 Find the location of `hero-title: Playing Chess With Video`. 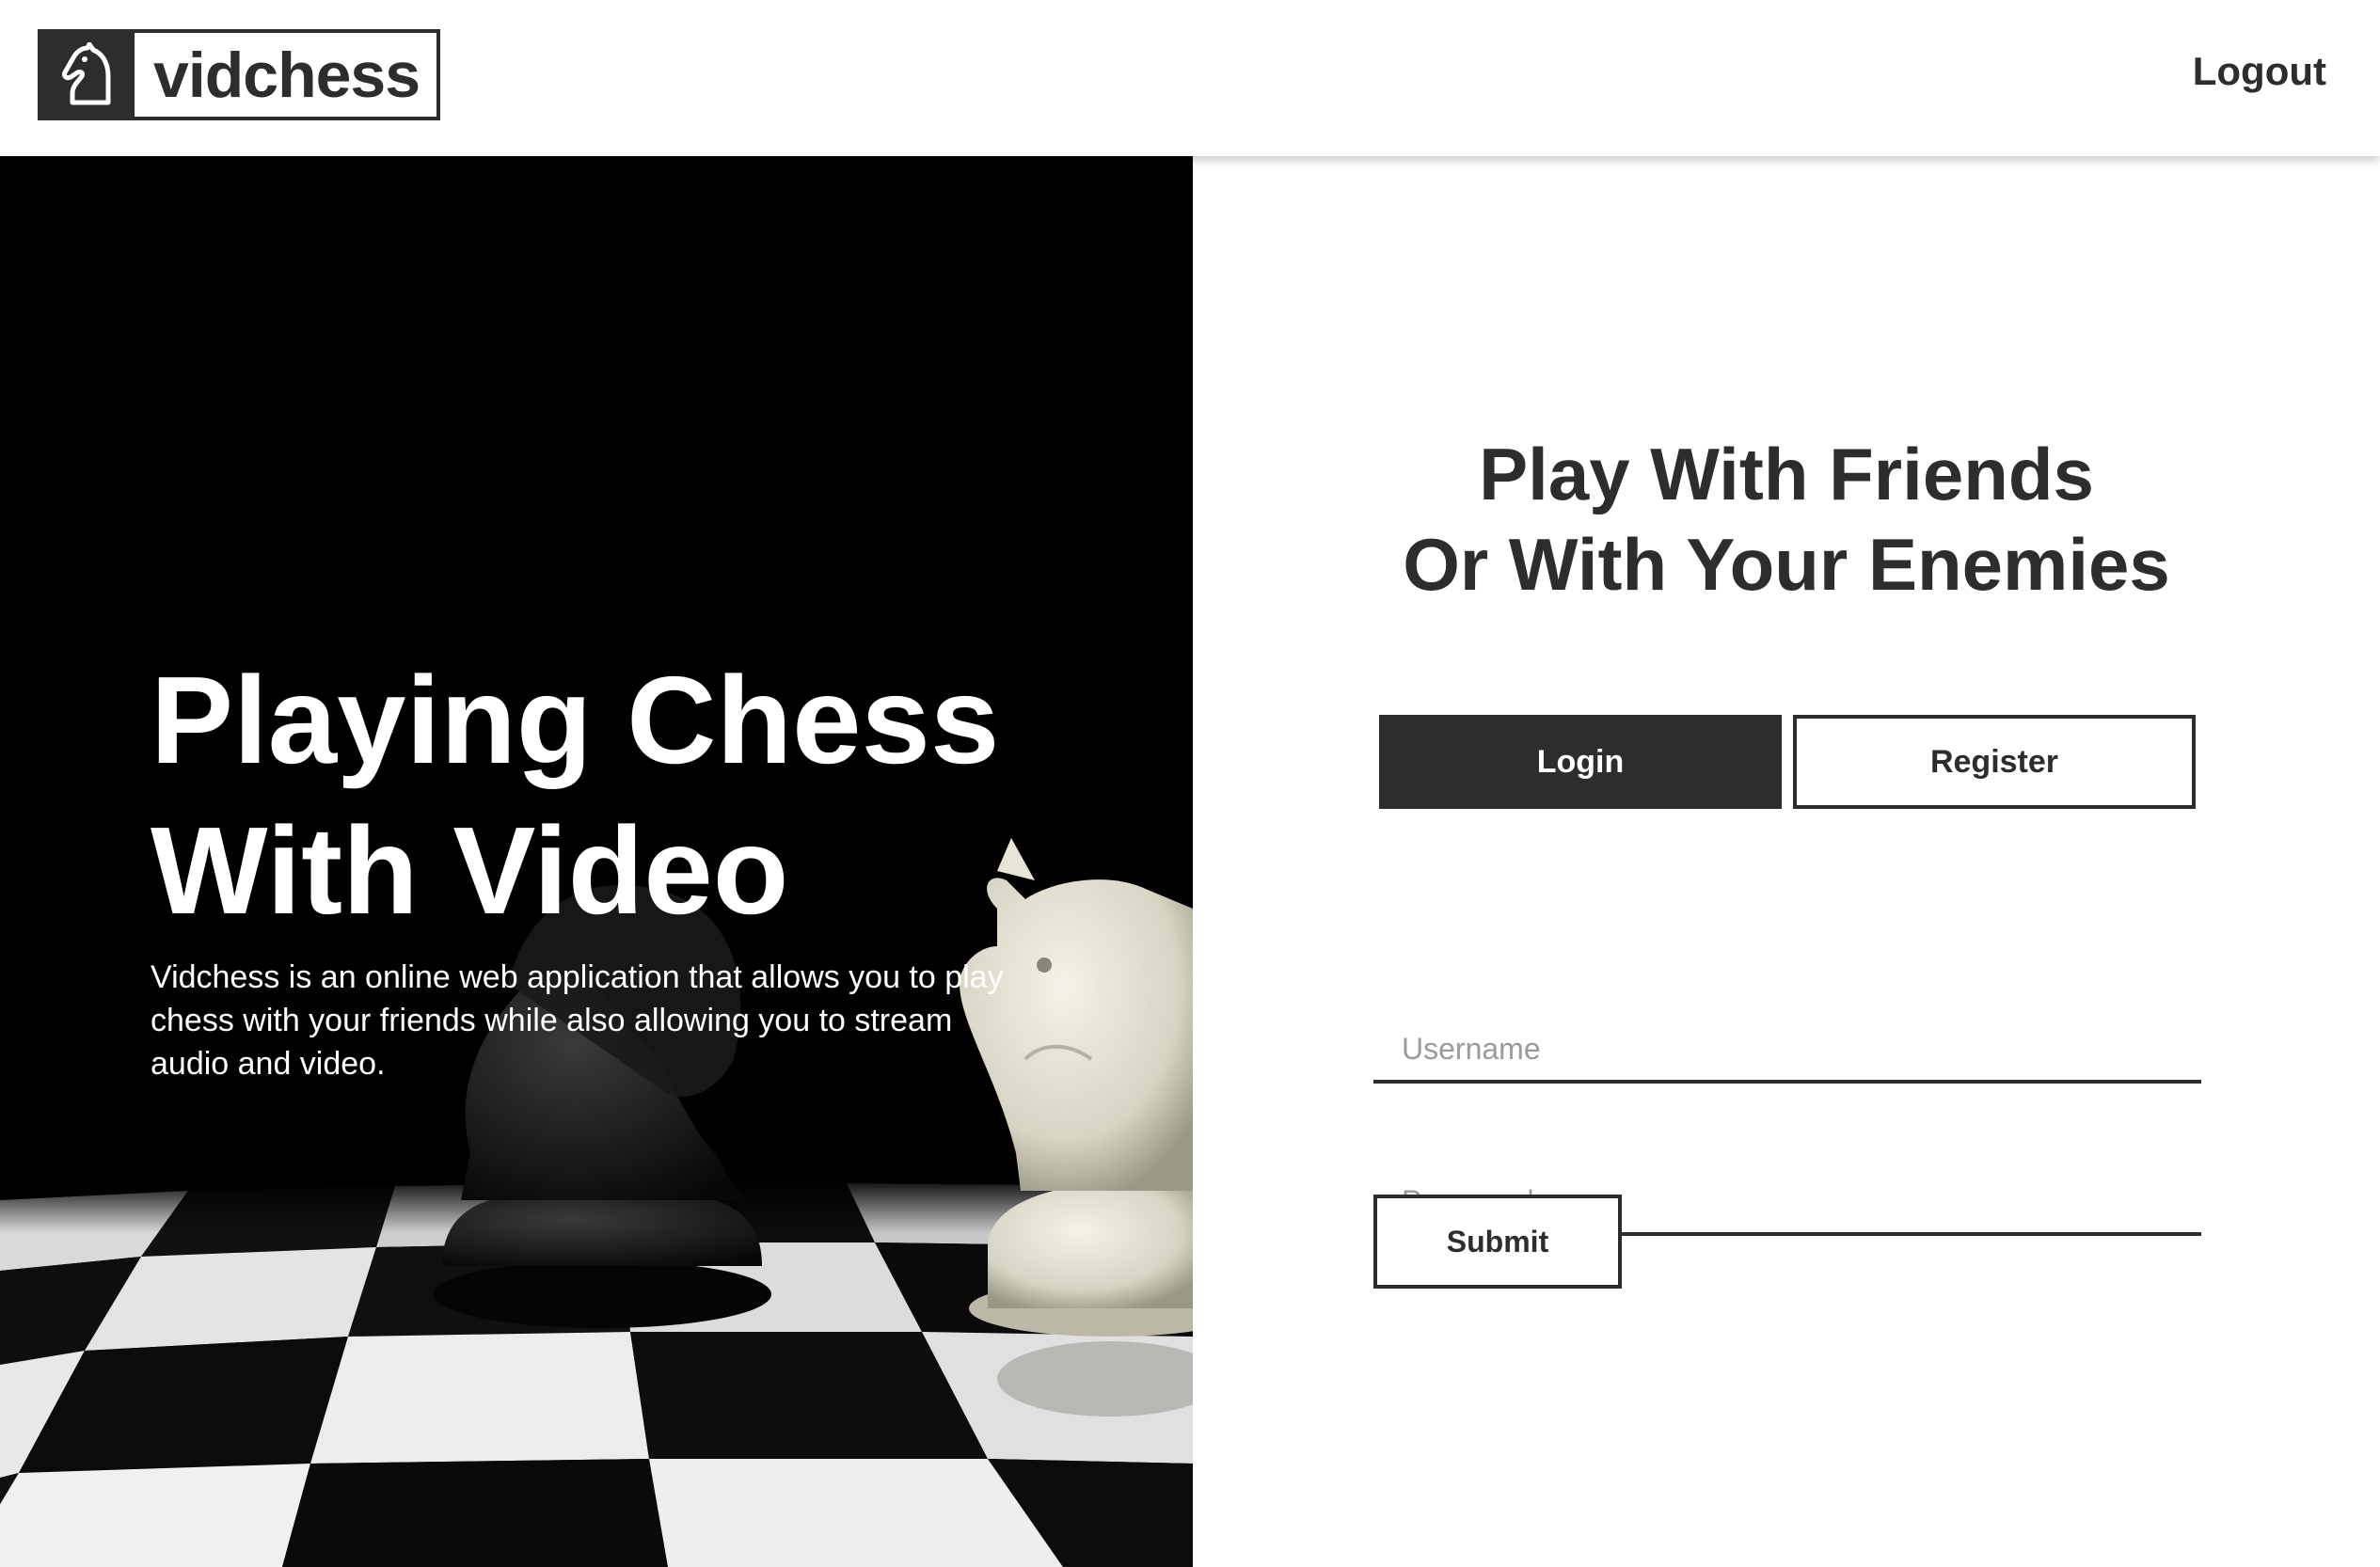

hero-title: Playing Chess With Video is located at coordinates (621, 795).